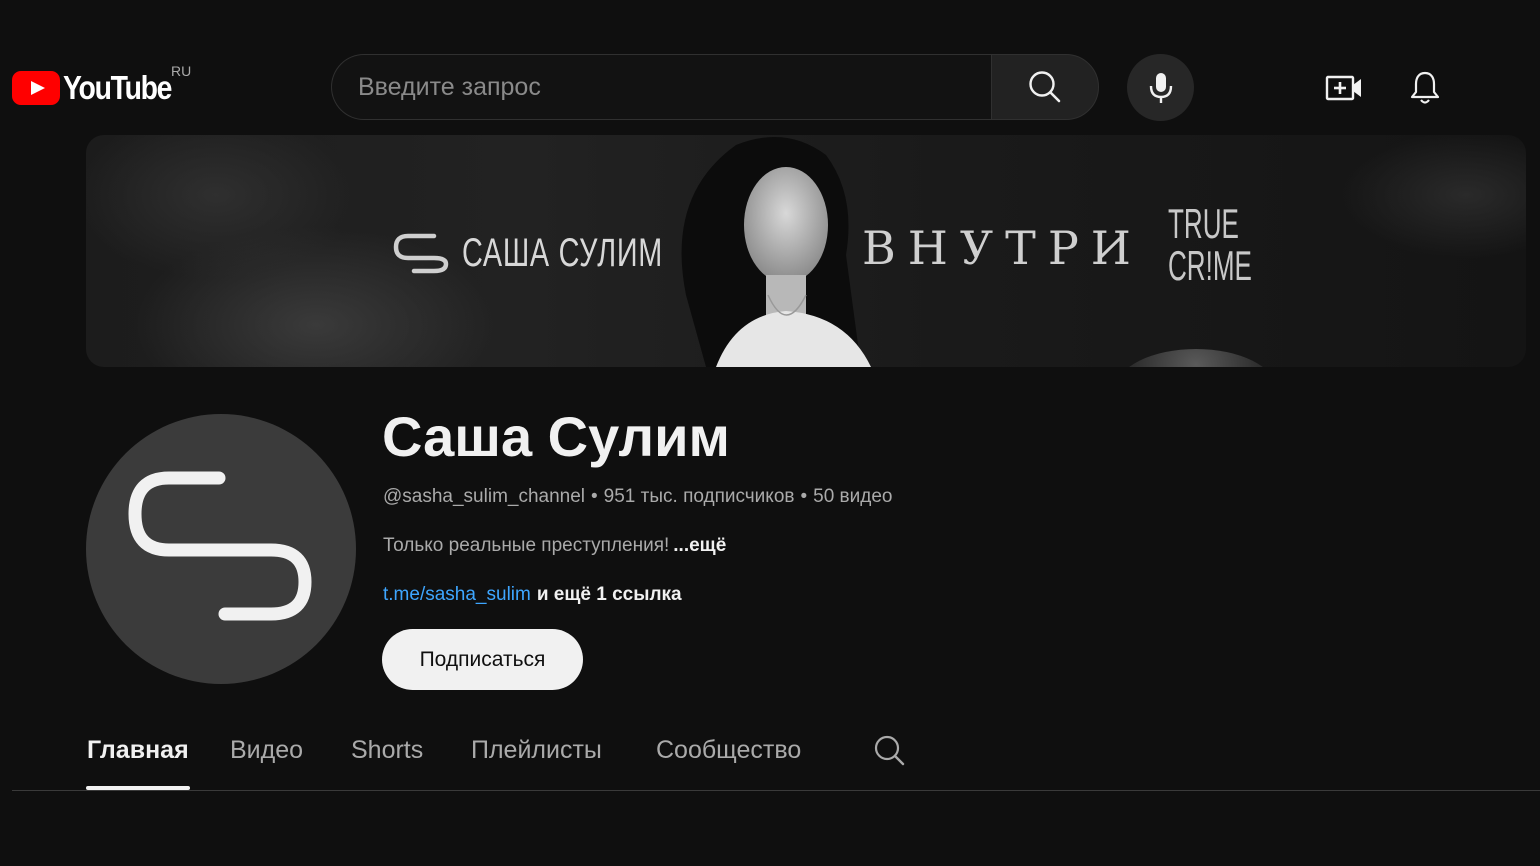 This screenshot has height=866, width=1540. What do you see at coordinates (266, 750) in the screenshot?
I see `tab-videos: Видео` at bounding box center [266, 750].